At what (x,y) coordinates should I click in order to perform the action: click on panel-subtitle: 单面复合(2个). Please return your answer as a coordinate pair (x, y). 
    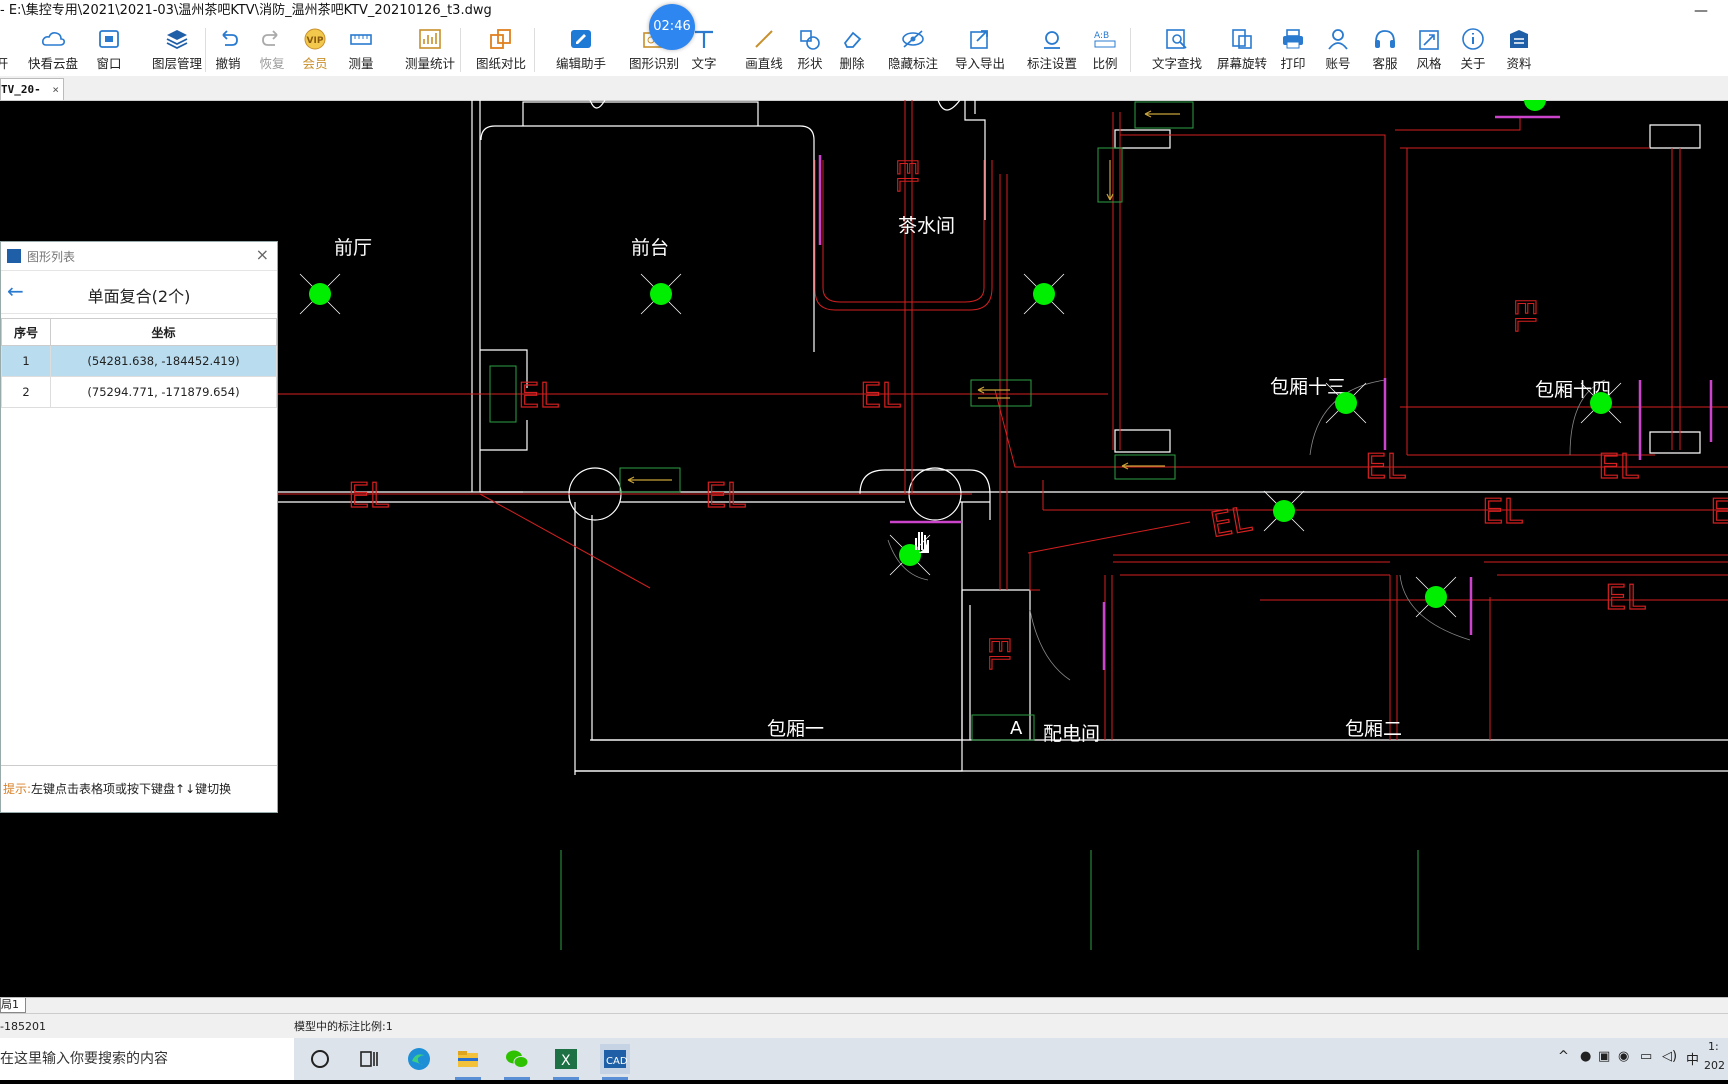
    Looking at the image, I should click on (139, 296).